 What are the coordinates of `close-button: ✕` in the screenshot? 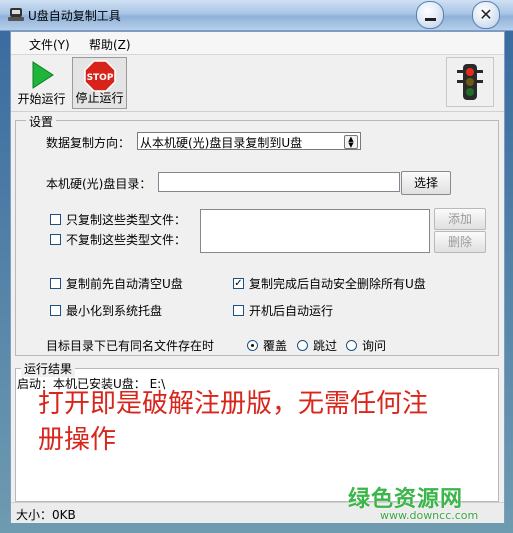 It's located at (486, 15).